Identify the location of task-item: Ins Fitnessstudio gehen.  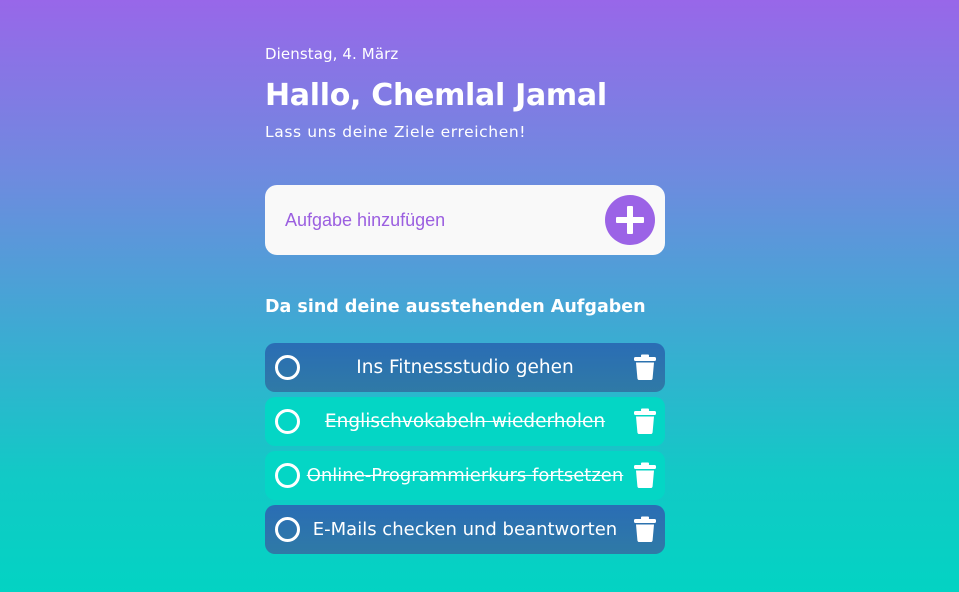
(465, 367).